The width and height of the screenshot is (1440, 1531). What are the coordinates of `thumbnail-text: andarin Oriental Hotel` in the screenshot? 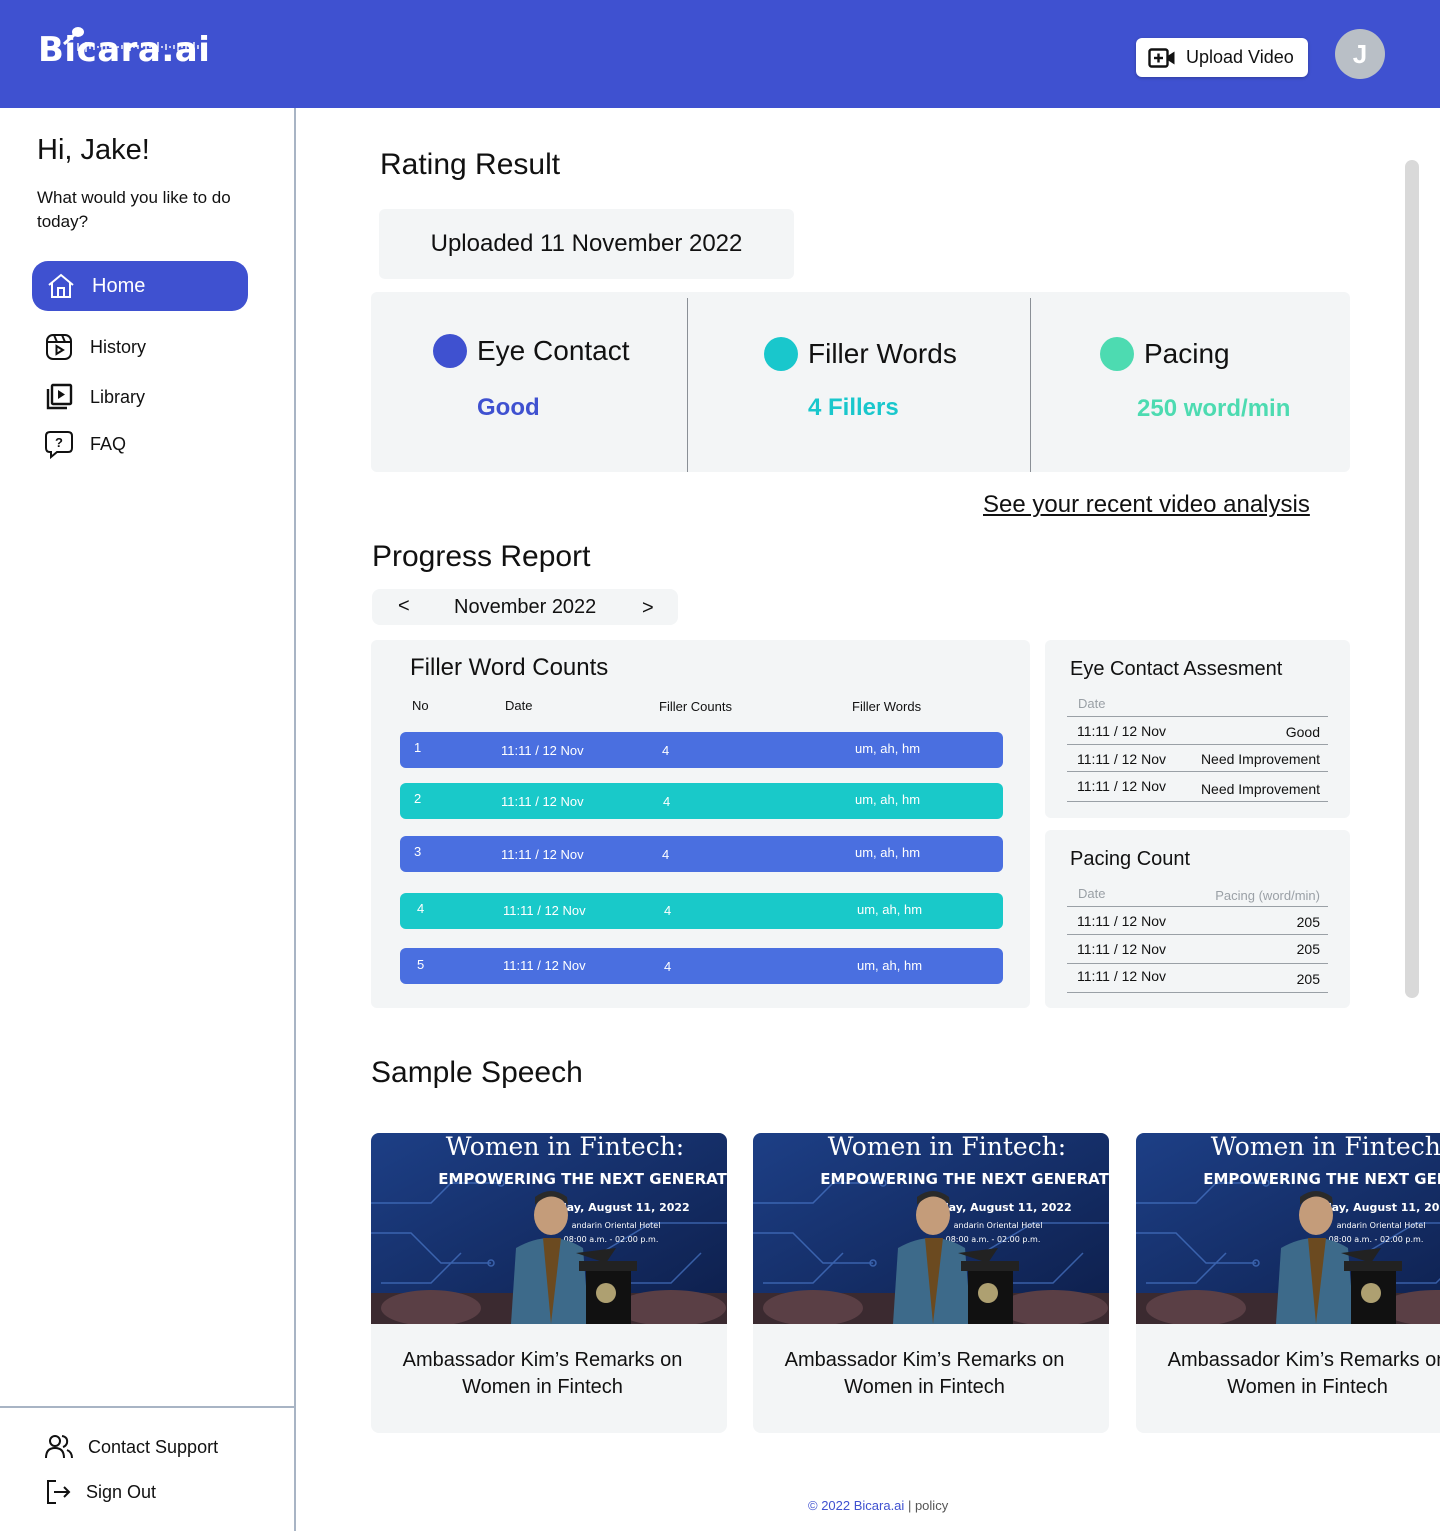 It's located at (616, 1225).